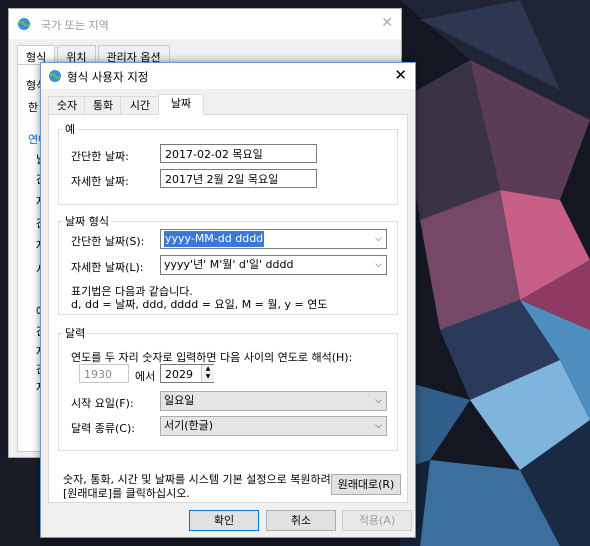 The height and width of the screenshot is (546, 590). Describe the element at coordinates (273, 426) in the screenshot. I see `calendar-type-combo: 서기(한글) ⌵` at that location.